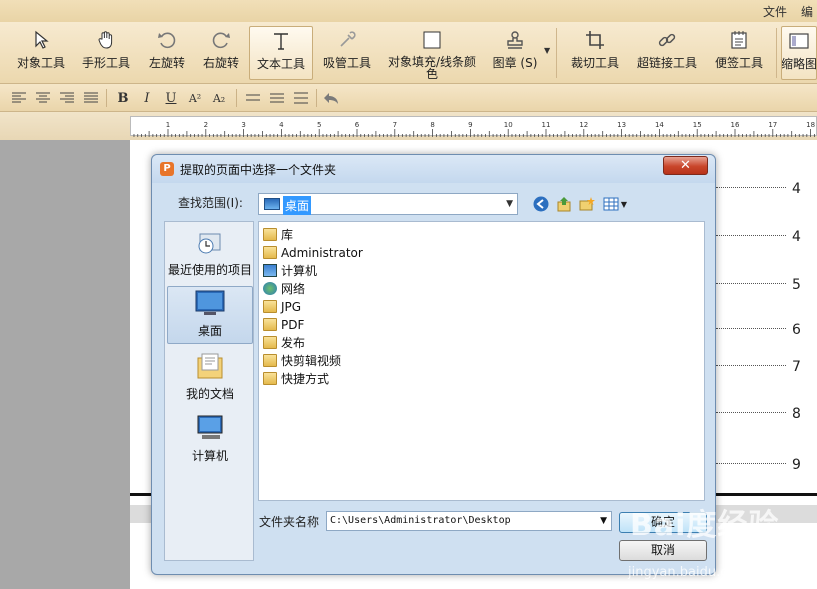  I want to click on rotate-right-button: 右旋转, so click(221, 53).